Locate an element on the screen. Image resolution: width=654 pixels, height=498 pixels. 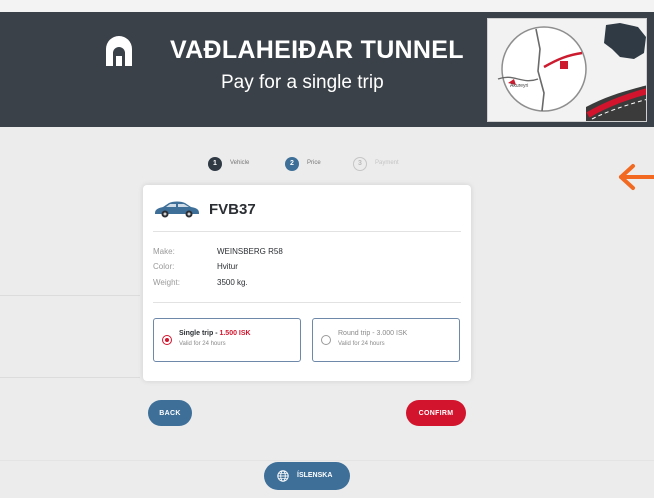
language-button: ÍSLENSKA is located at coordinates (307, 476).